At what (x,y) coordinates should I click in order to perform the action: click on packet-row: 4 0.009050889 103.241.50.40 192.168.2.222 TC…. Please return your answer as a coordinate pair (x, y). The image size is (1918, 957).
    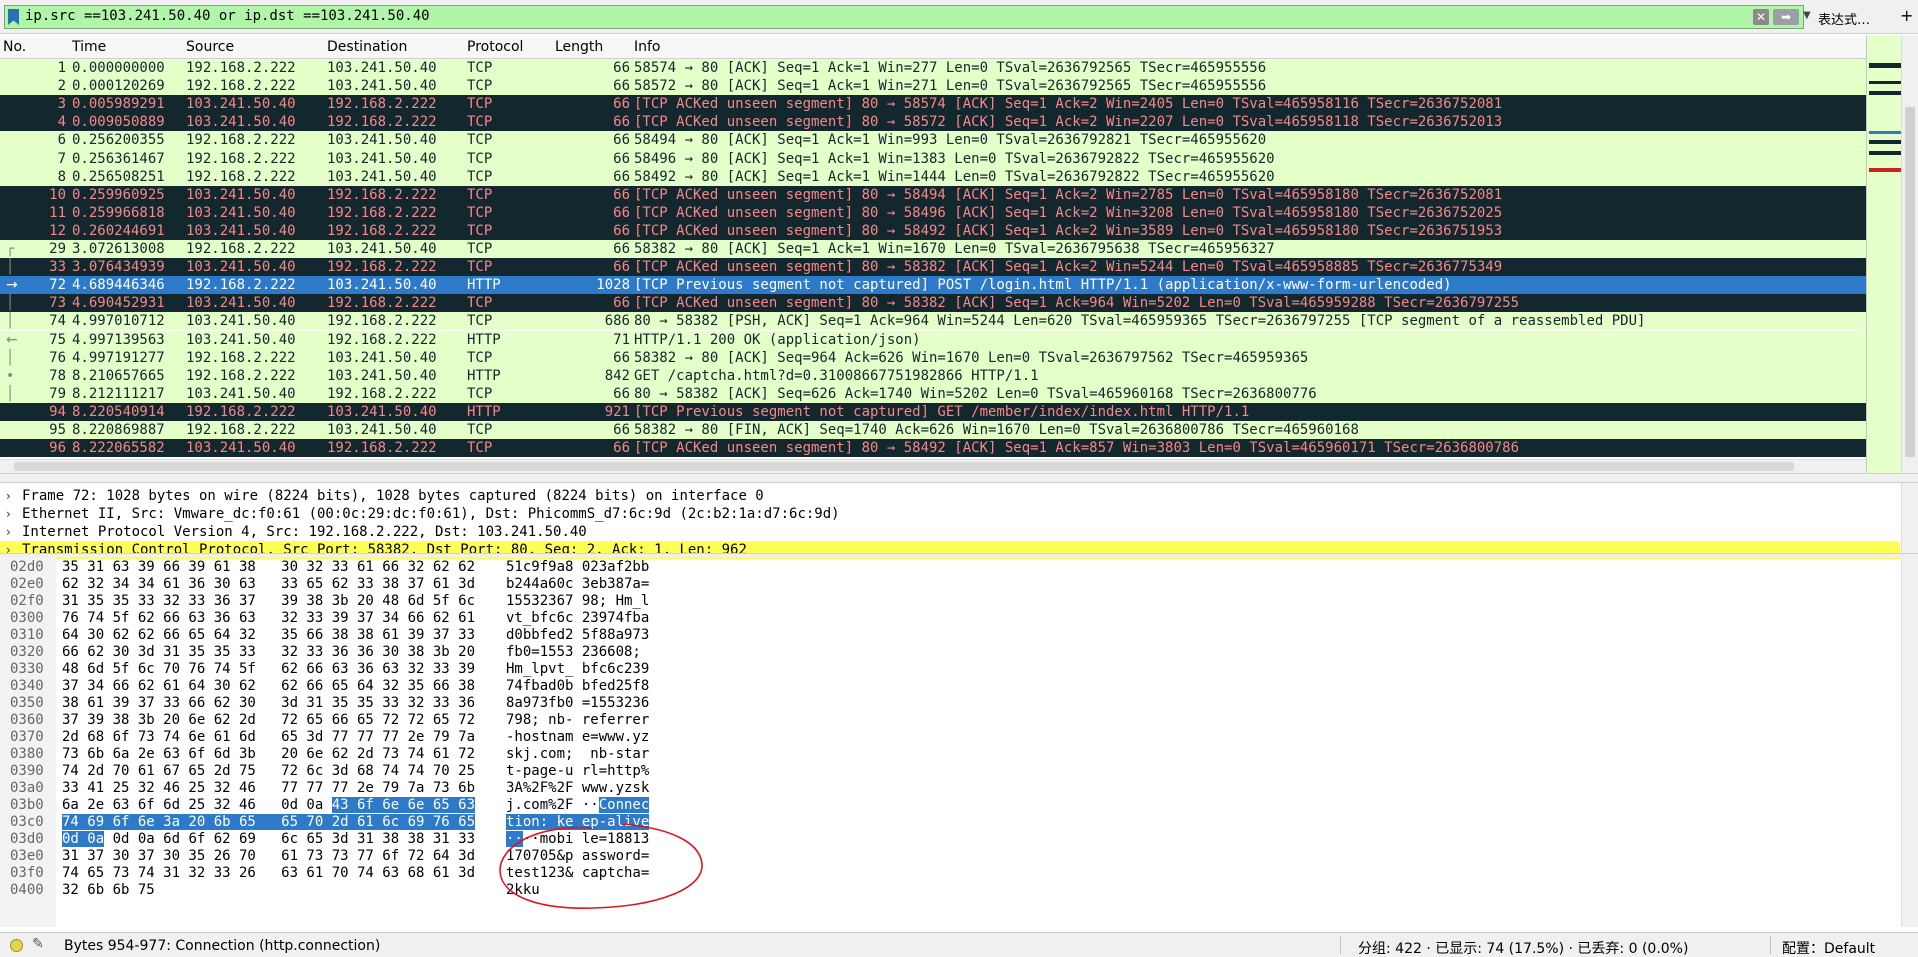
    Looking at the image, I should click on (933, 122).